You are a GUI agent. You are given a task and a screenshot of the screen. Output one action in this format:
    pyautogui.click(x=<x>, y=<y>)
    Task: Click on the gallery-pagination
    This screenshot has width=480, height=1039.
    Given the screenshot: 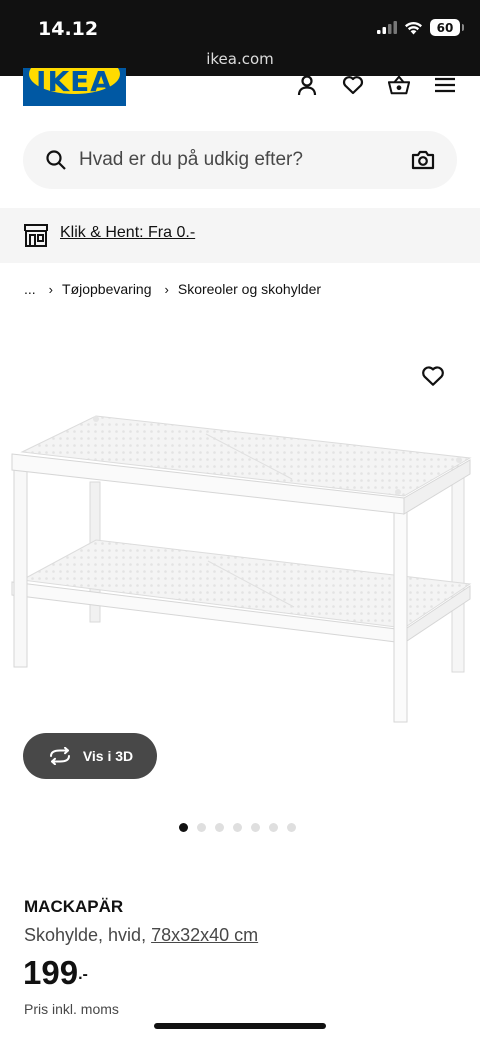 What is the action you would take?
    pyautogui.click(x=237, y=827)
    